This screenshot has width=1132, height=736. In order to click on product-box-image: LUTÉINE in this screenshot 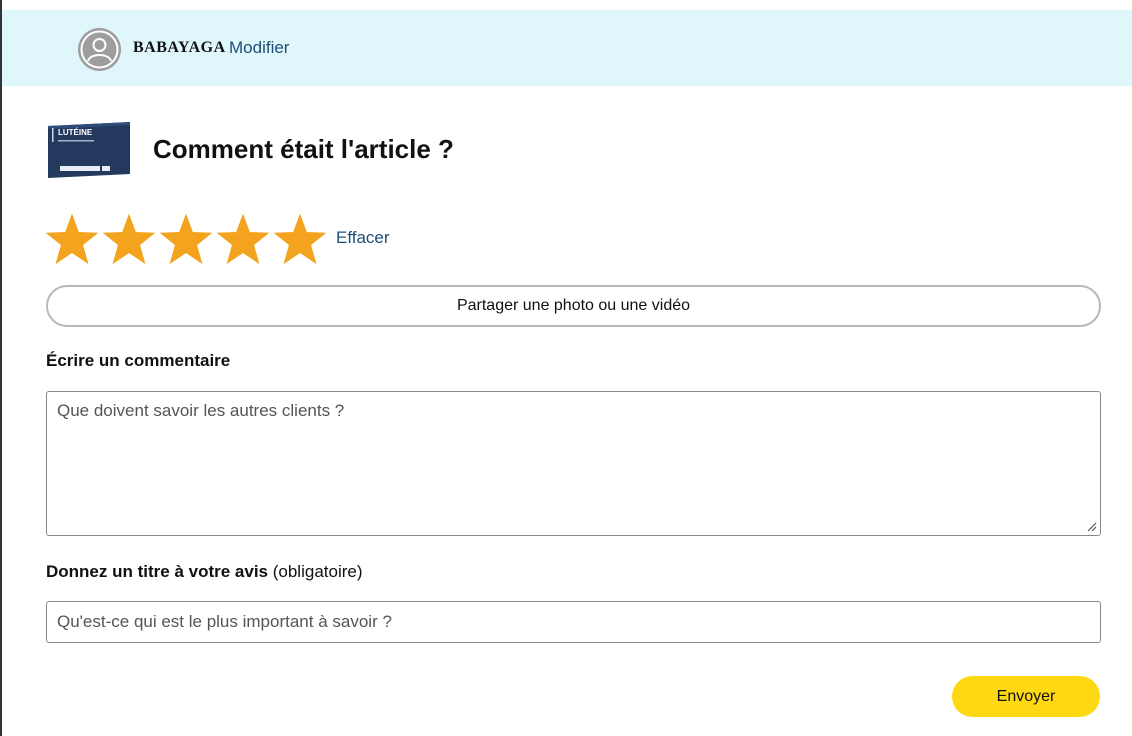, I will do `click(89, 150)`.